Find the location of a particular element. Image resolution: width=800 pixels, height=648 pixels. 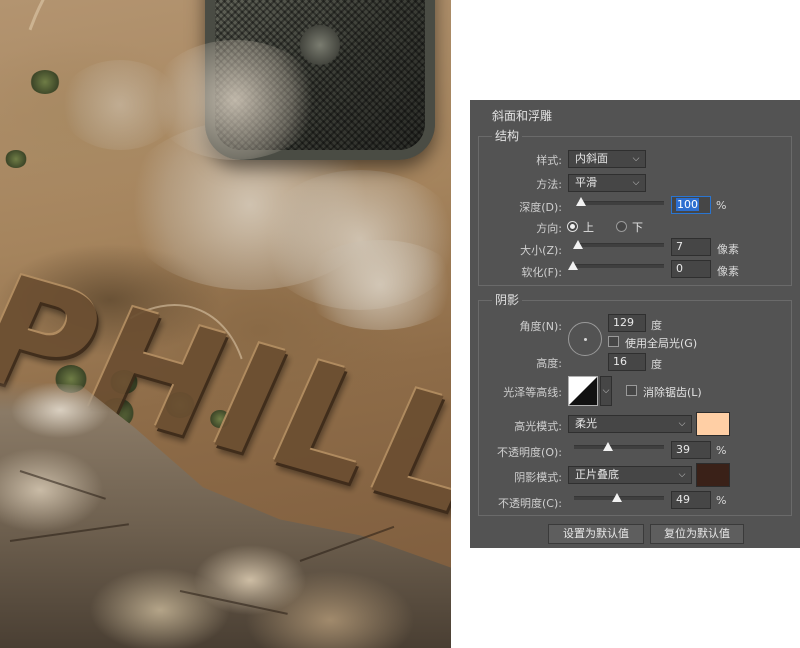

soften-unit: 像素 is located at coordinates (728, 271).